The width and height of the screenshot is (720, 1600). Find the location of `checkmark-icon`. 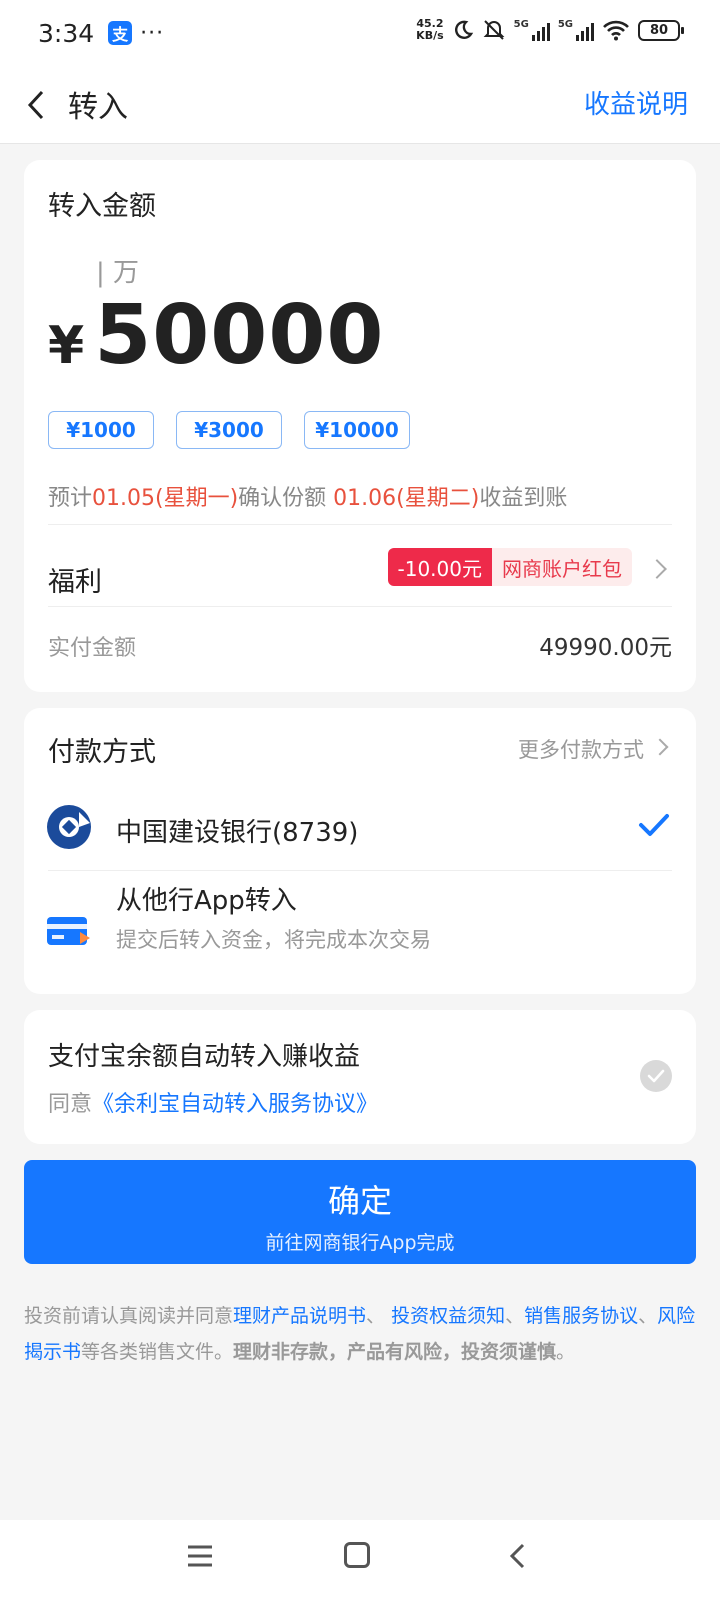

checkmark-icon is located at coordinates (654, 825).